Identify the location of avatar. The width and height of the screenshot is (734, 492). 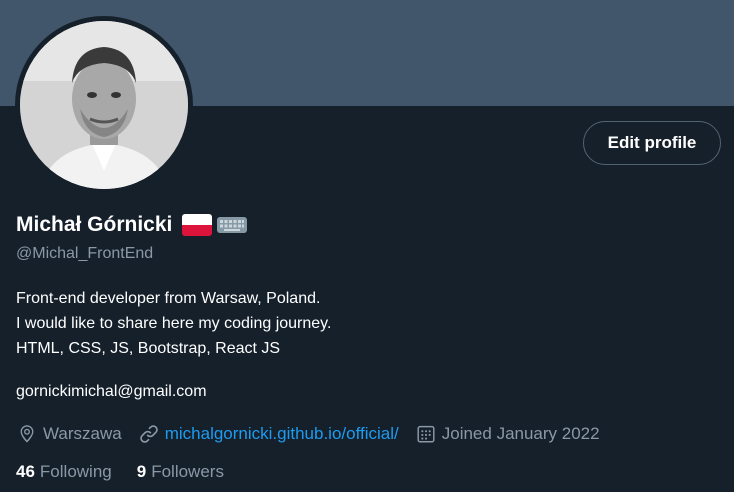
(104, 105).